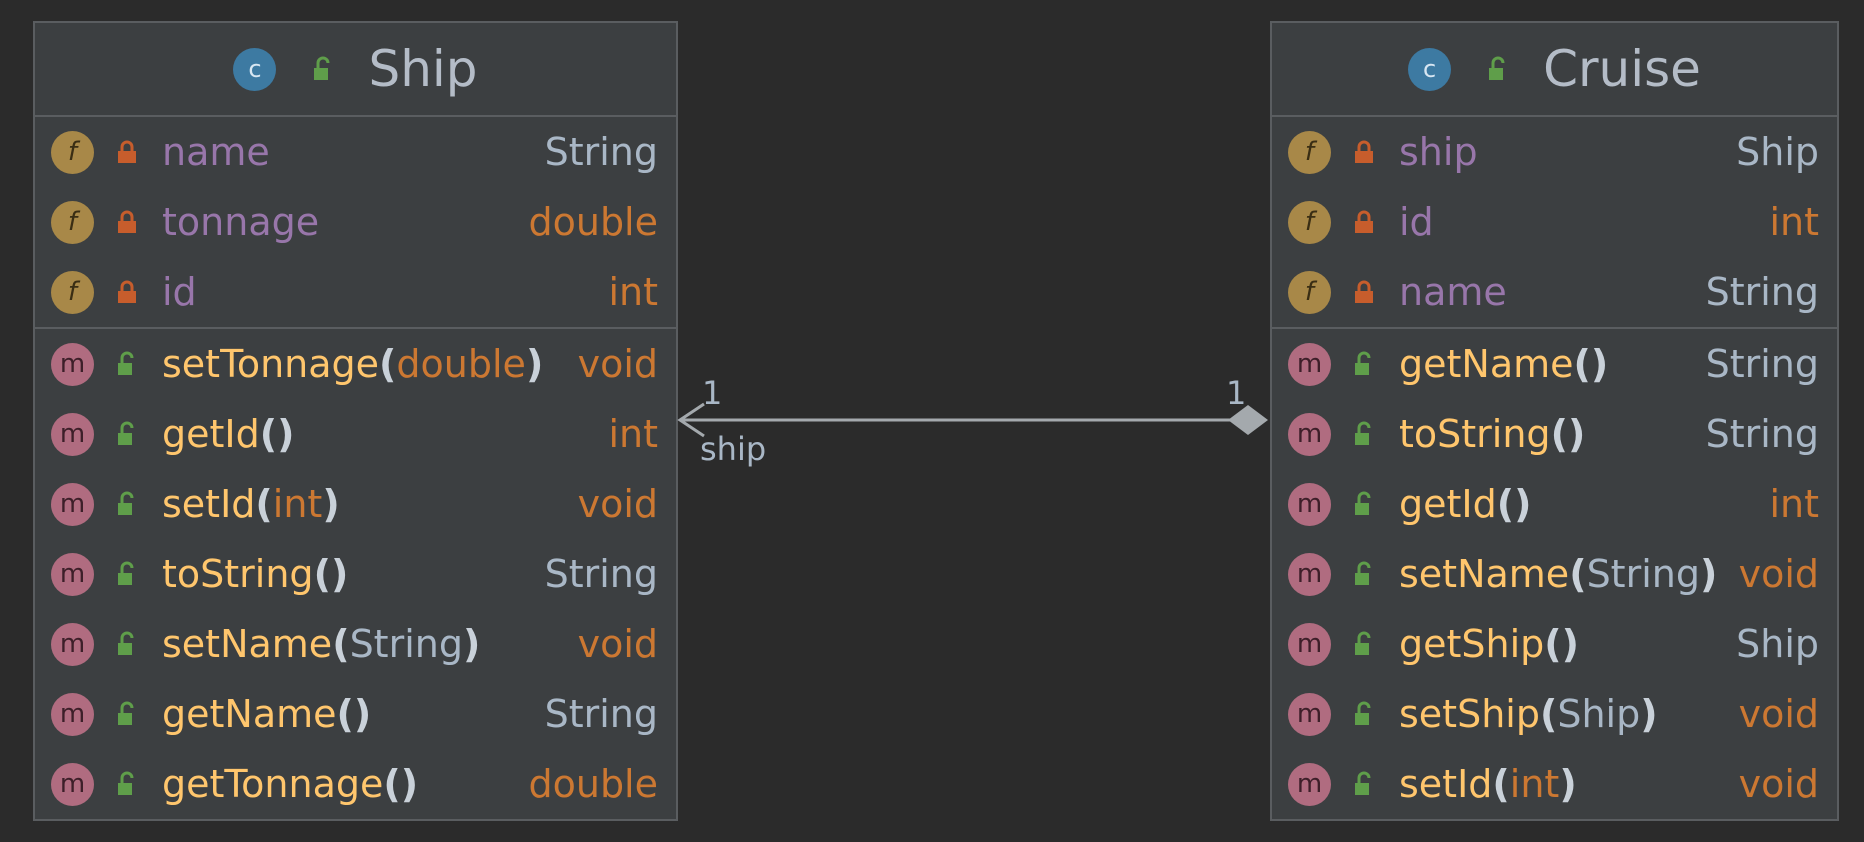  What do you see at coordinates (209, 504) in the screenshot?
I see `method-name-text: setId` at bounding box center [209, 504].